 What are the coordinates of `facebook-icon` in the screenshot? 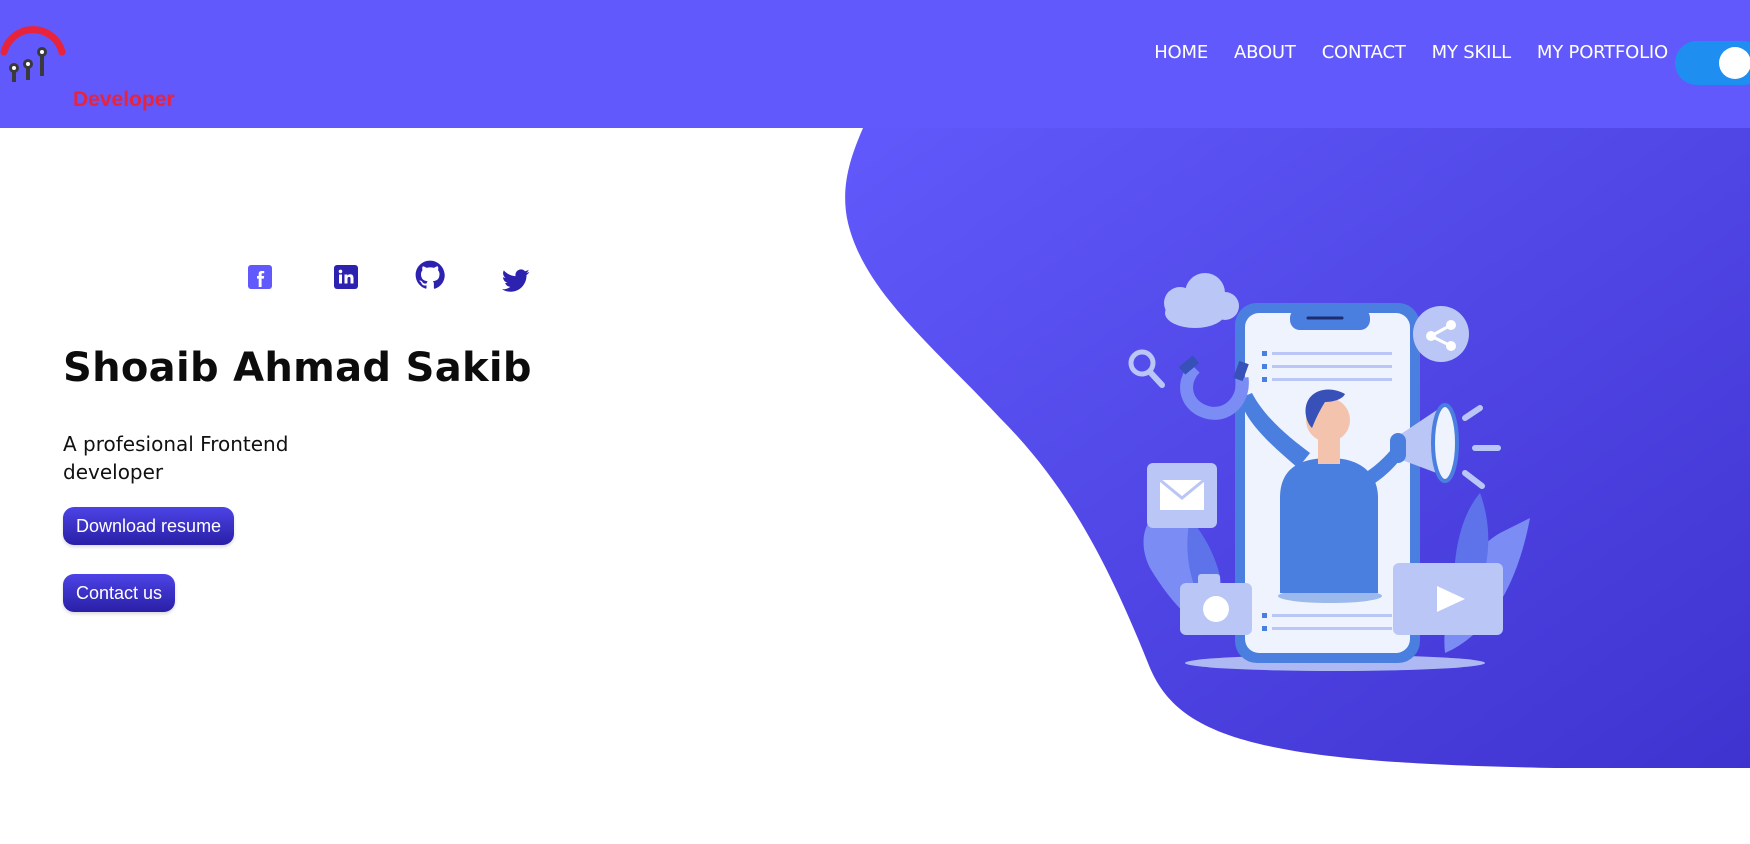 It's located at (260, 277).